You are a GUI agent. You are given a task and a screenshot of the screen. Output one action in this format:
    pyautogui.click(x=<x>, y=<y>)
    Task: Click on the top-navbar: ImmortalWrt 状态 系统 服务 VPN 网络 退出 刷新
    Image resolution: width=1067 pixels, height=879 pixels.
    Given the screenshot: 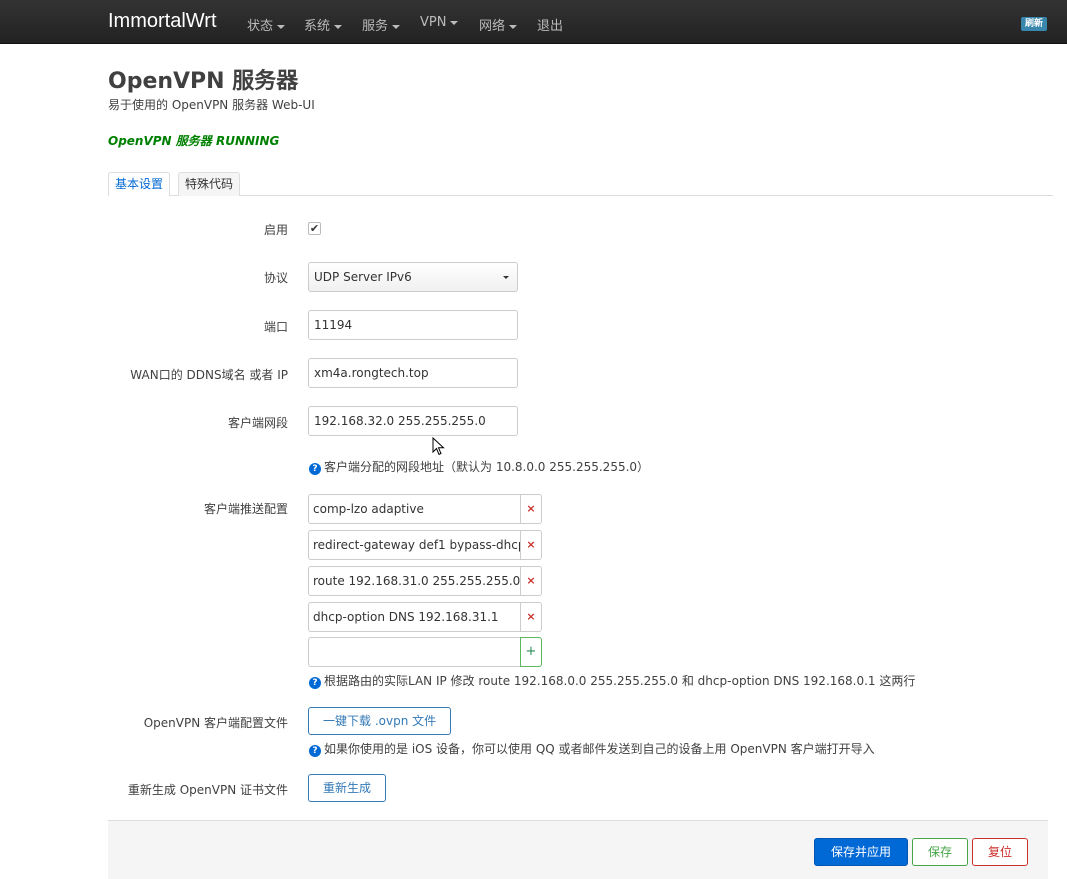 What is the action you would take?
    pyautogui.click(x=533, y=22)
    